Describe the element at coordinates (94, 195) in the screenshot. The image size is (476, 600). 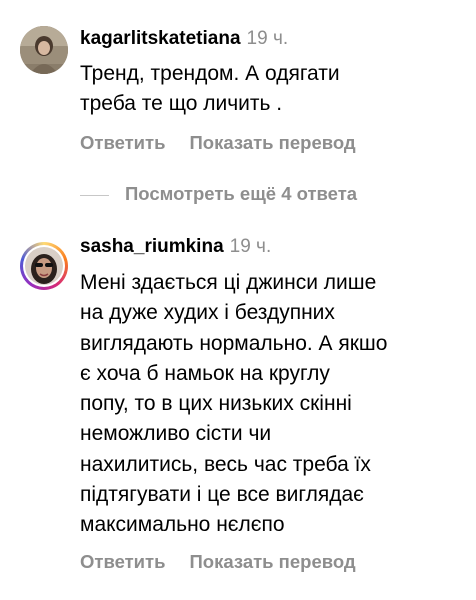
I see `replies-divider` at that location.